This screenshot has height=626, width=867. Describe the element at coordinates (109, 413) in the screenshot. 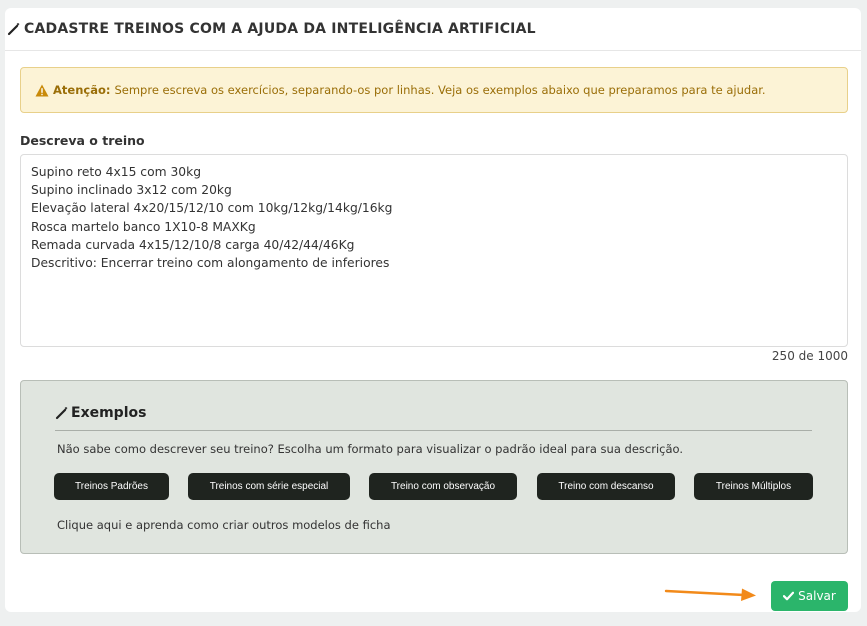

I see `examples-title: Exemplos` at that location.